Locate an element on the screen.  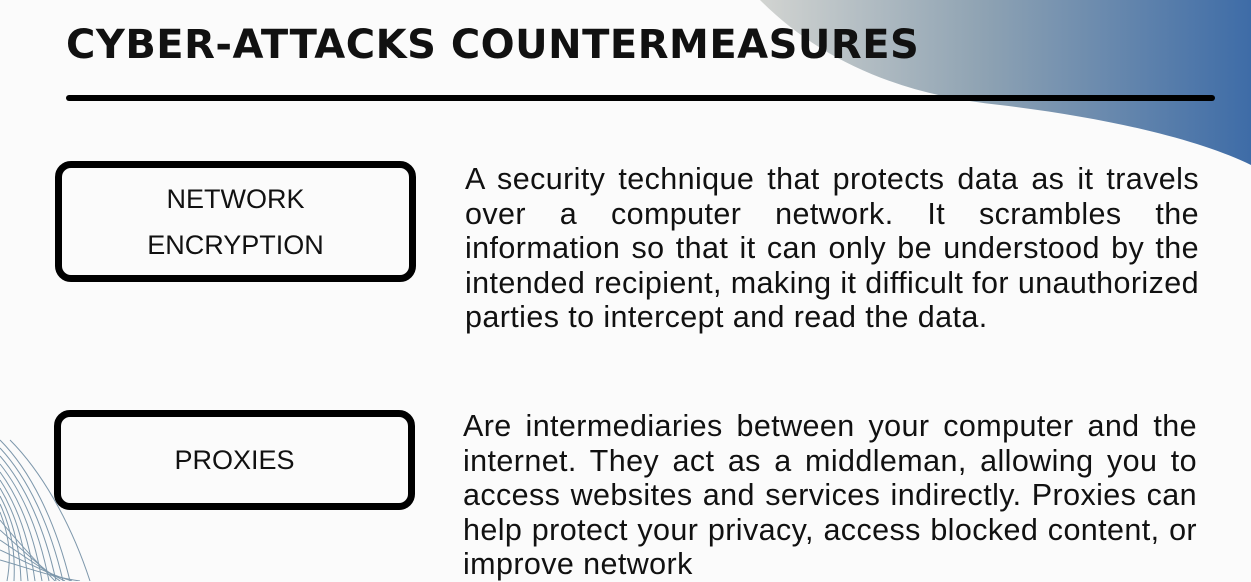
term-label: PROXIES is located at coordinates (234, 460).